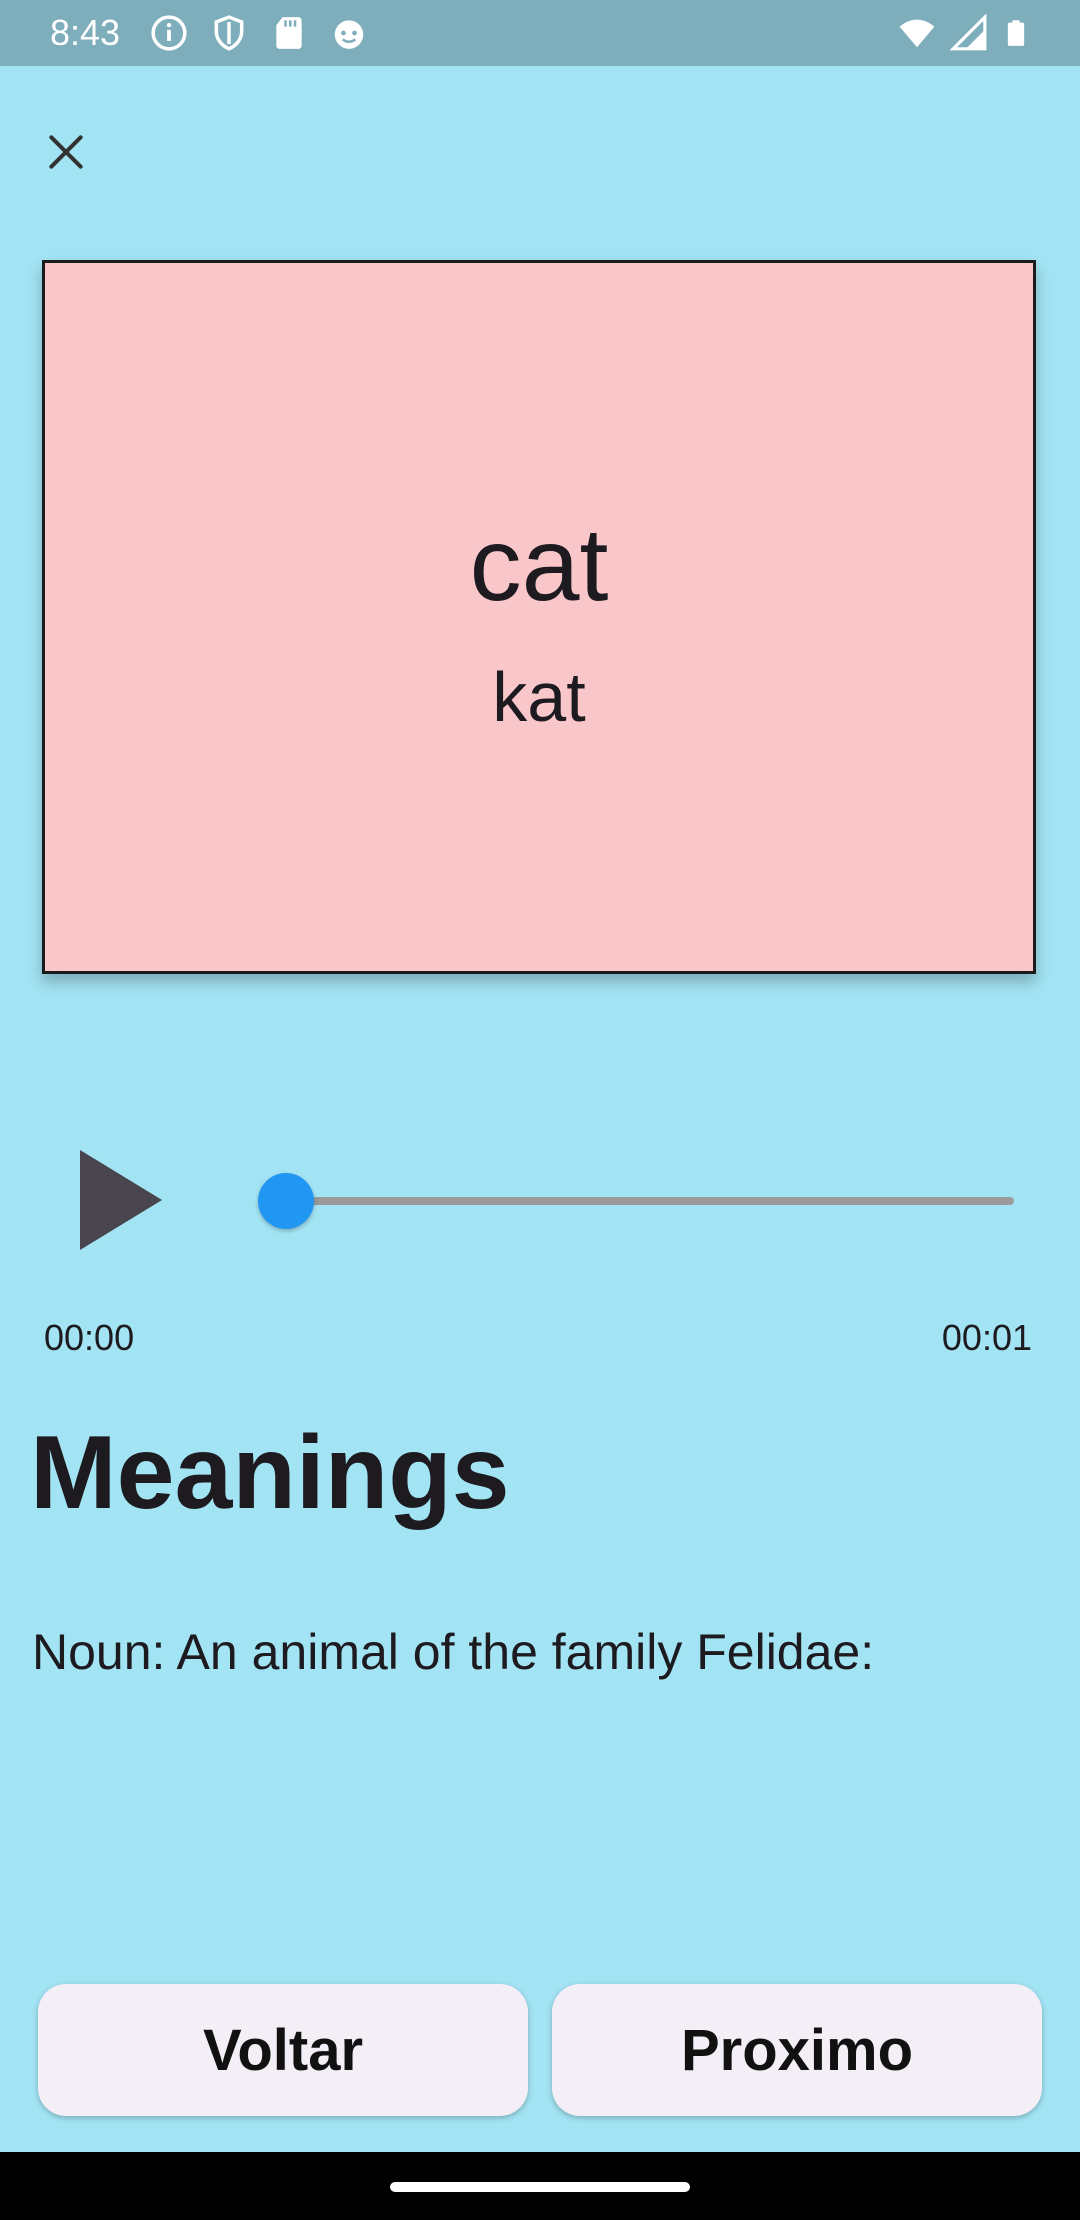 The height and width of the screenshot is (2220, 1080). I want to click on play-button, so click(121, 1200).